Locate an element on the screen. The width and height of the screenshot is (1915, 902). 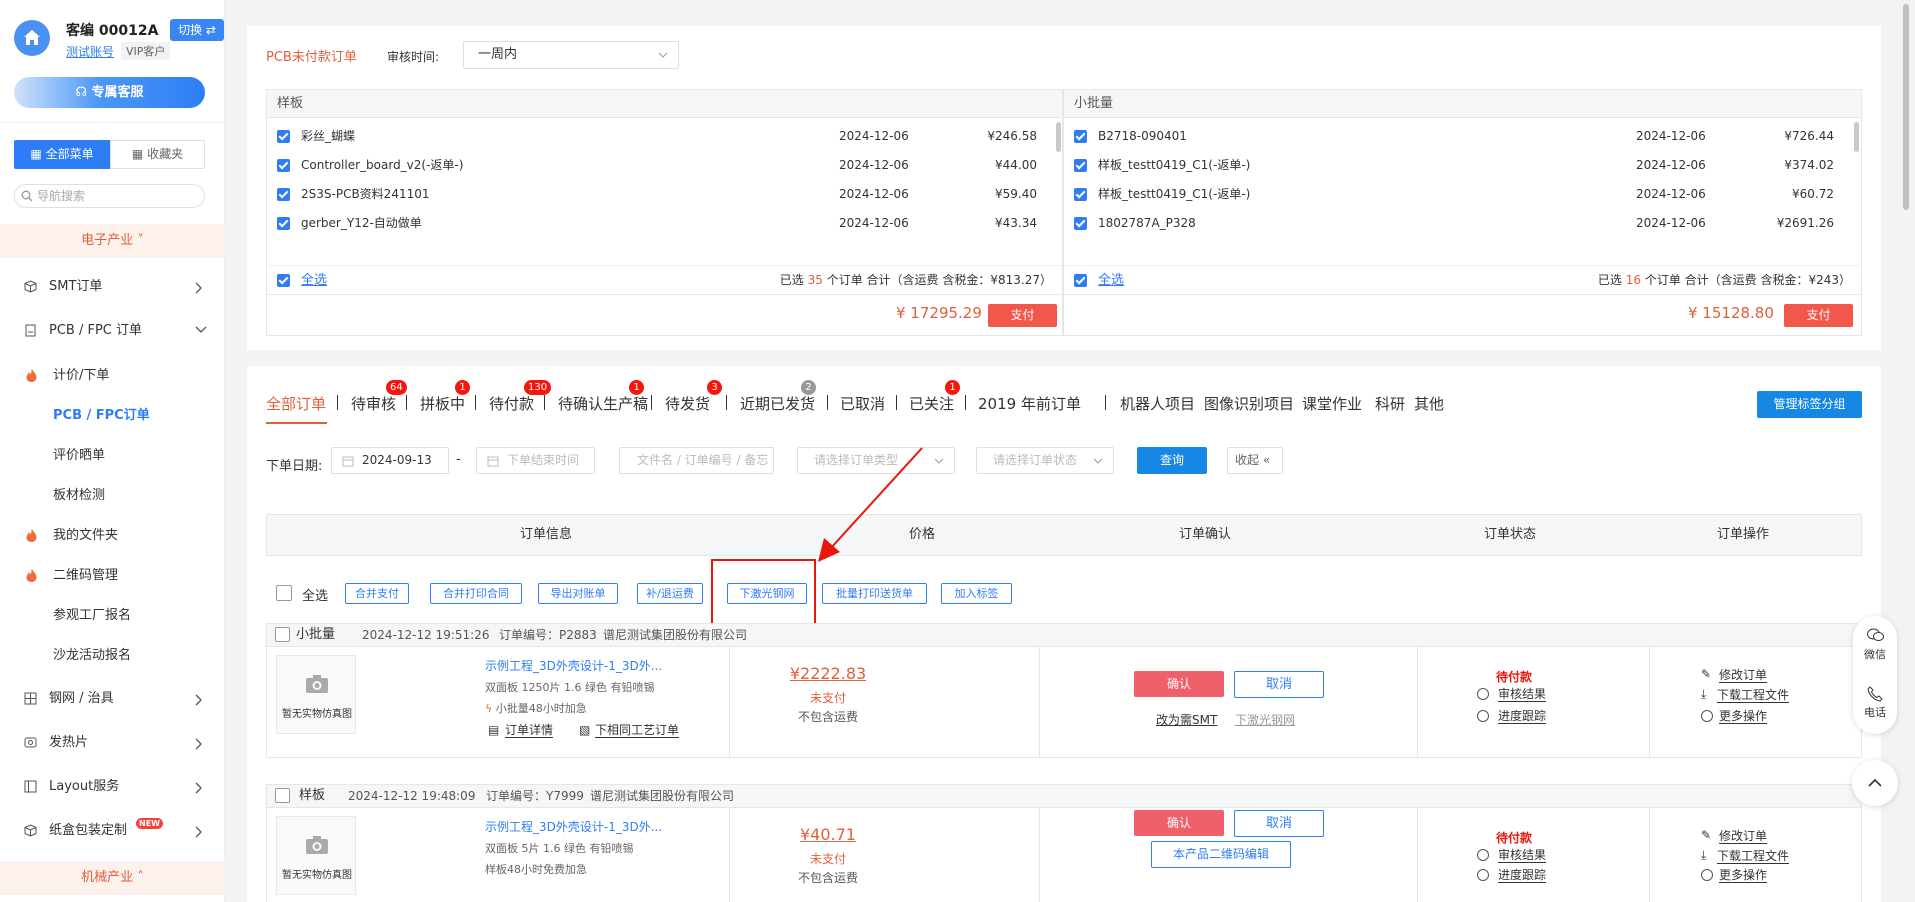
merge-print-contract-button: 合并打印合同 is located at coordinates (476, 593).